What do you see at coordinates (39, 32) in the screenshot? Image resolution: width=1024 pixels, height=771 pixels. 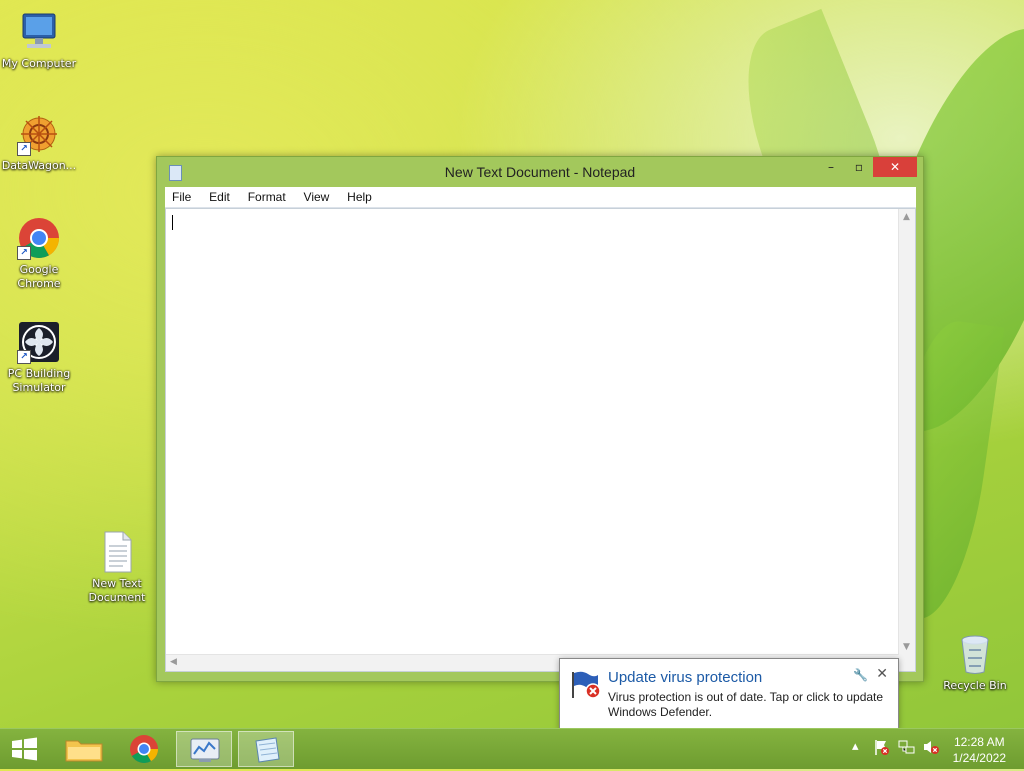 I see `computer-icon` at bounding box center [39, 32].